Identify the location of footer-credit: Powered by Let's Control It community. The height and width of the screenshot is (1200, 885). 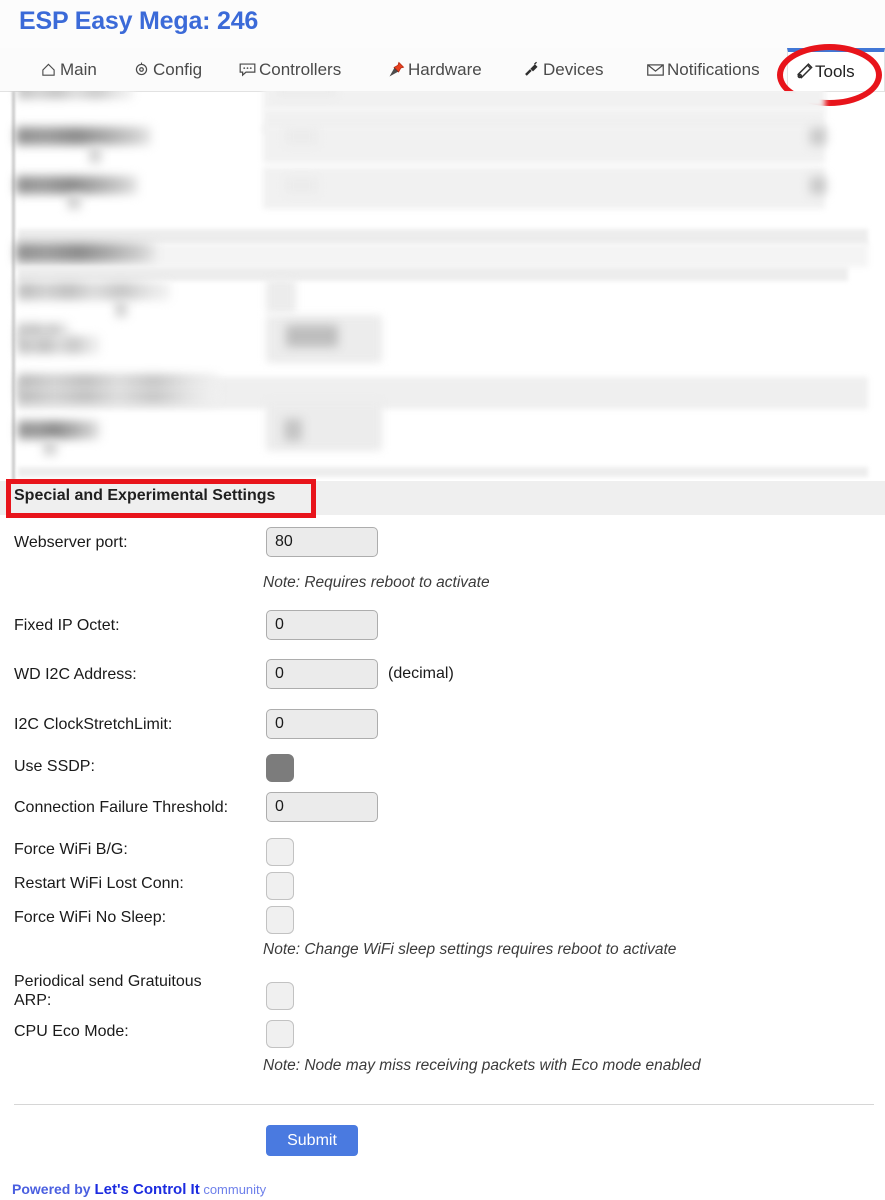
(139, 1189).